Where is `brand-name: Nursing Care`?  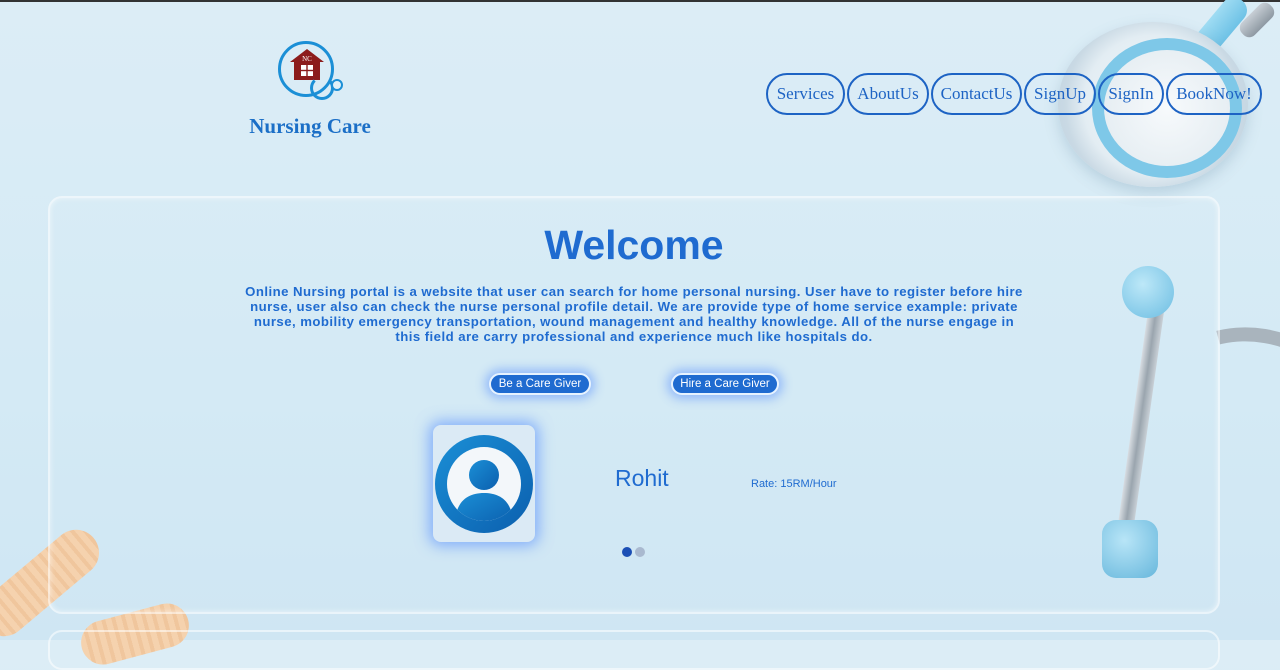 brand-name: Nursing Care is located at coordinates (310, 126).